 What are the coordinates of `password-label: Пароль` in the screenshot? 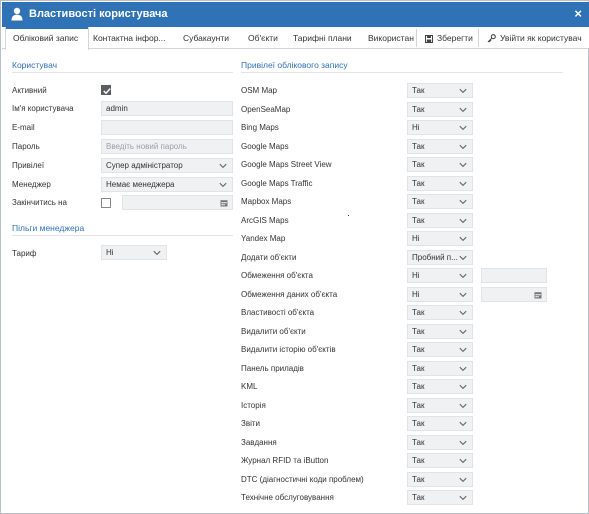 It's located at (26, 146).